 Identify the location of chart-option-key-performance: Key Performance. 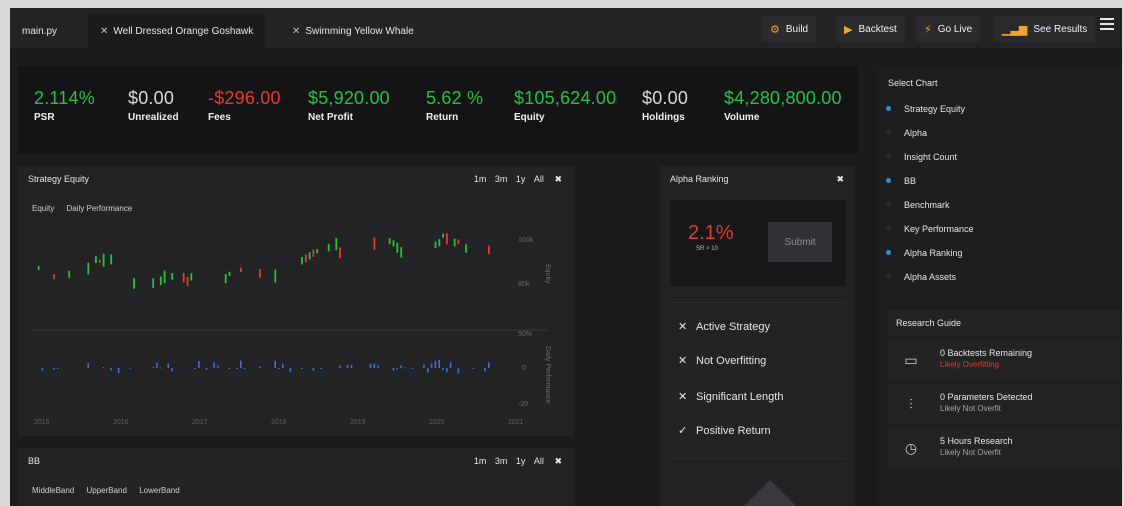
(930, 229).